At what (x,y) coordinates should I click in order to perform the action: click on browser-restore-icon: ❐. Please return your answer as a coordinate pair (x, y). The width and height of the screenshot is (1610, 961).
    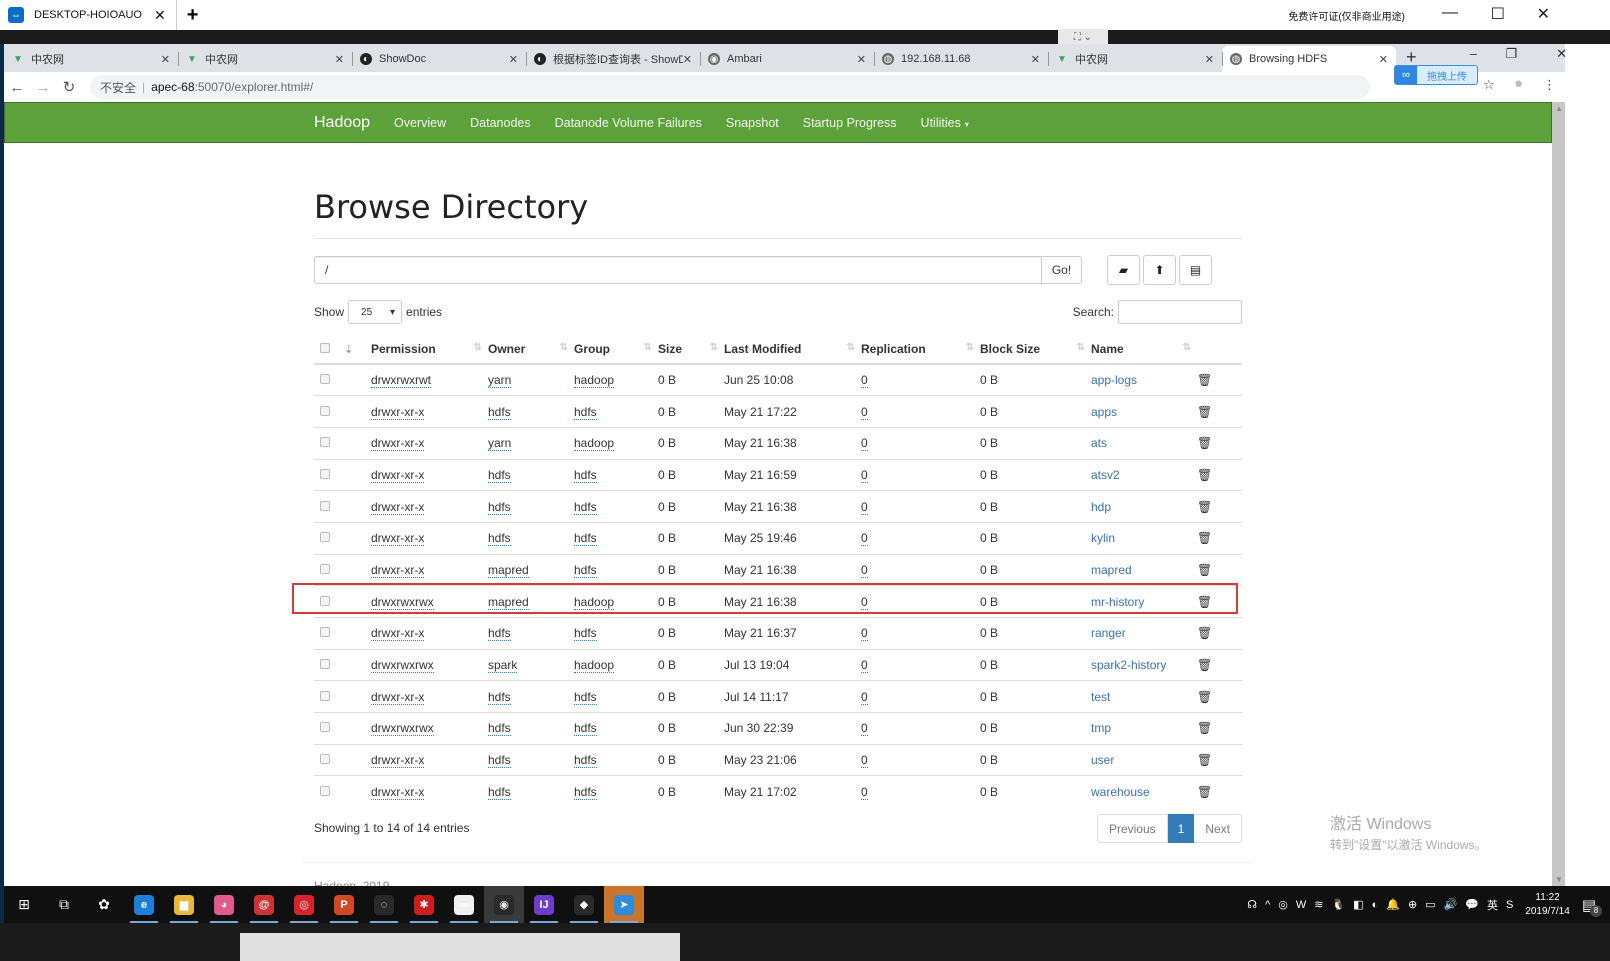
    Looking at the image, I should click on (1511, 54).